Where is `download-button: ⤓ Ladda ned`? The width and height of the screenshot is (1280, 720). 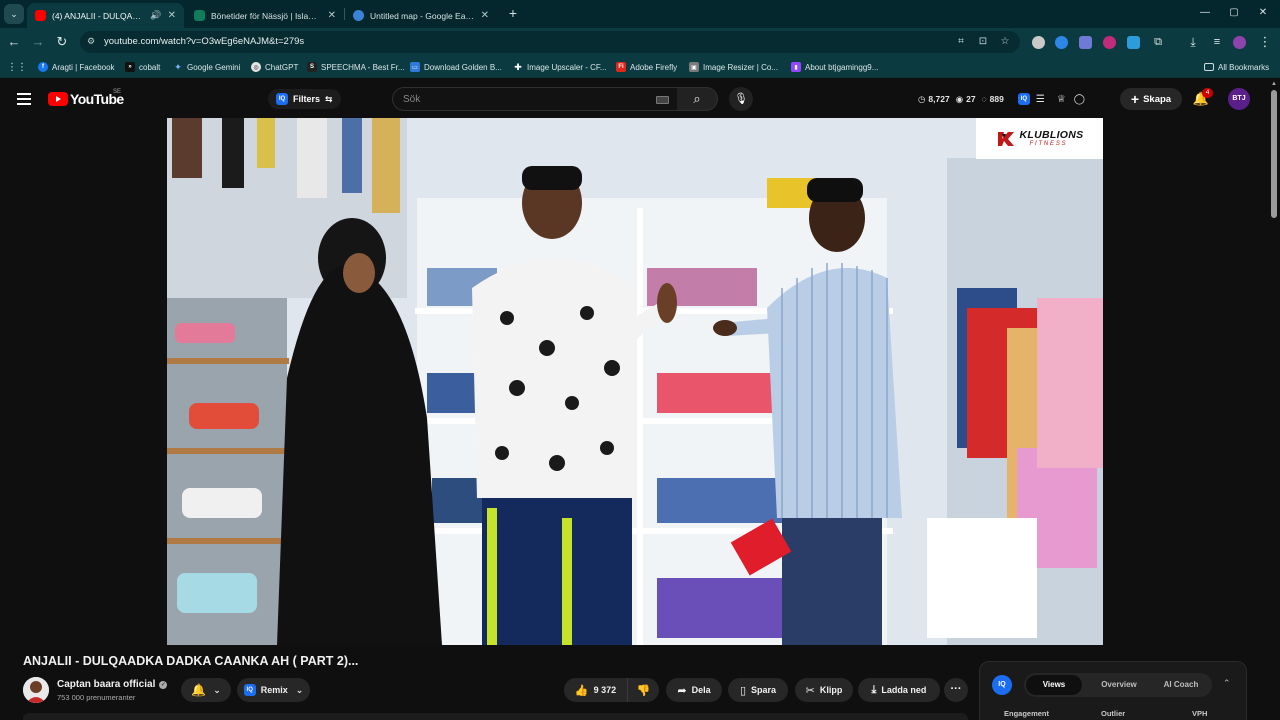
download-button: ⤓ Ladda ned is located at coordinates (899, 690).